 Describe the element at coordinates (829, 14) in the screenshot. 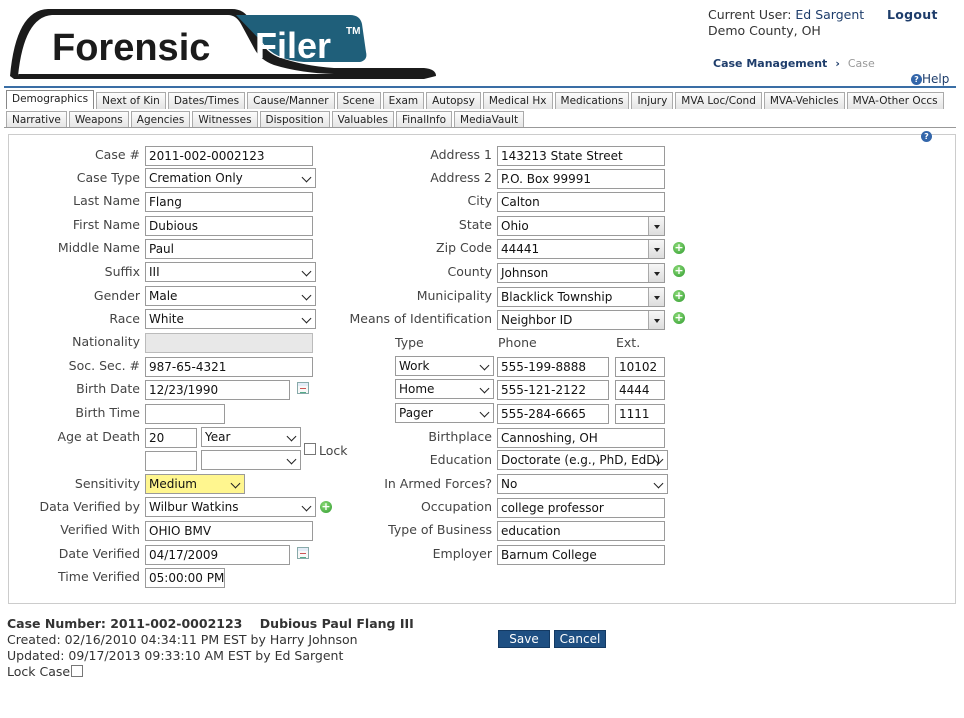

I see `current-user-name: Ed Sargent` at that location.